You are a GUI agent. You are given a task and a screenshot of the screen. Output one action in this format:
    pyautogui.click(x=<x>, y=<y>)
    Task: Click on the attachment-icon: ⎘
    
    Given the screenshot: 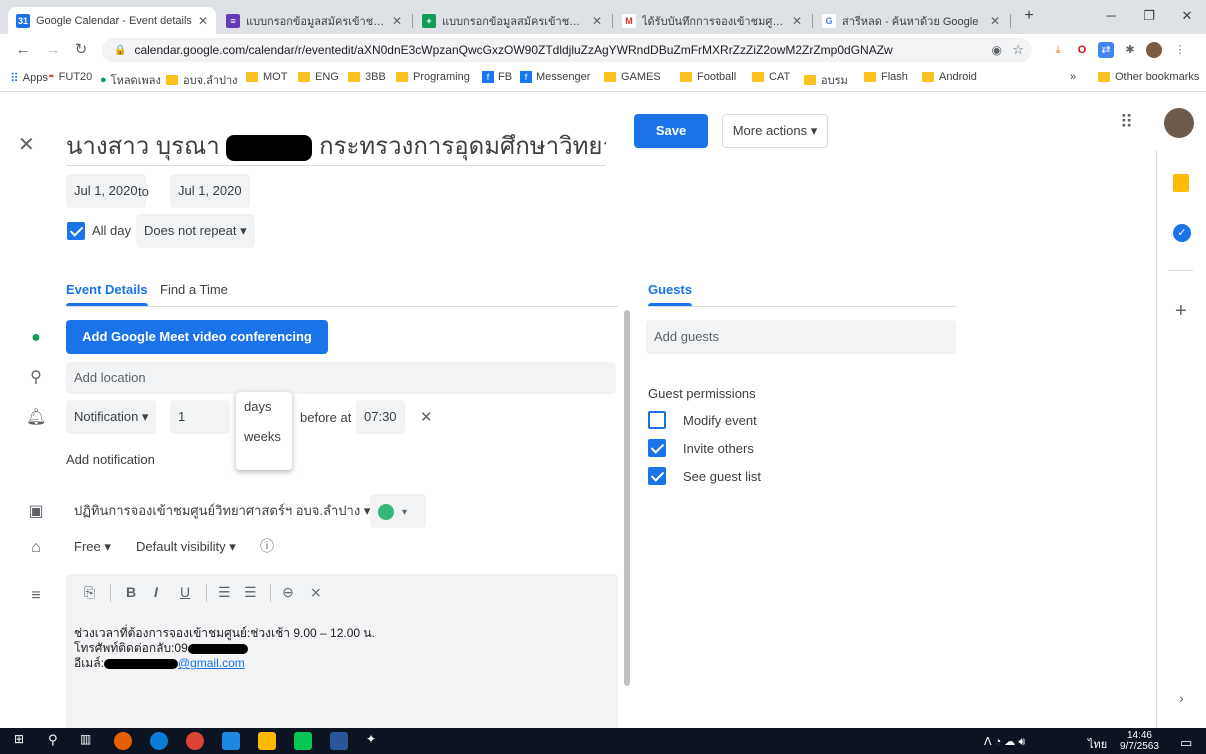 What is the action you would take?
    pyautogui.click(x=89, y=592)
    